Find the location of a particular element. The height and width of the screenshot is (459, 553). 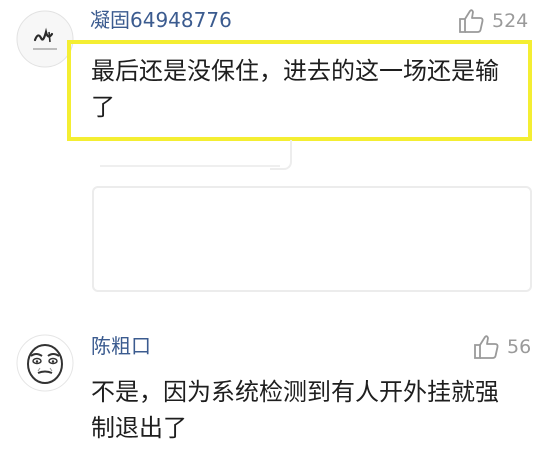

comment-text: 最后还是没保住，进去的这一场还是输 了 is located at coordinates (311, 89).